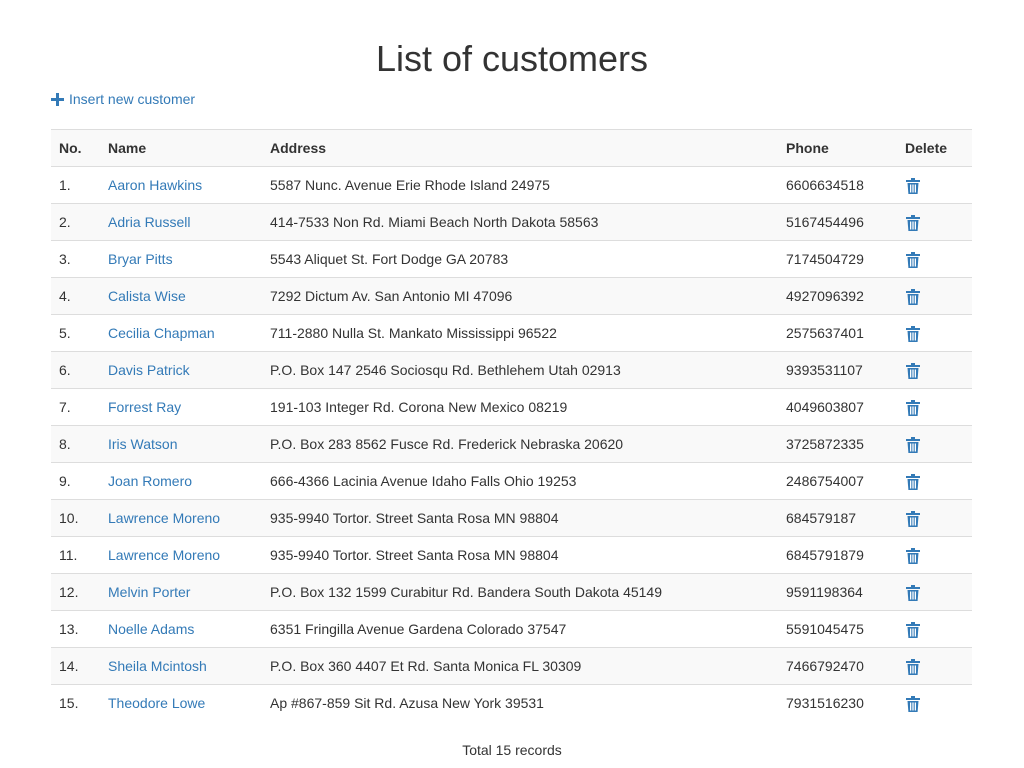  What do you see at coordinates (149, 592) in the screenshot?
I see `customer-name-link: Melvin Porter` at bounding box center [149, 592].